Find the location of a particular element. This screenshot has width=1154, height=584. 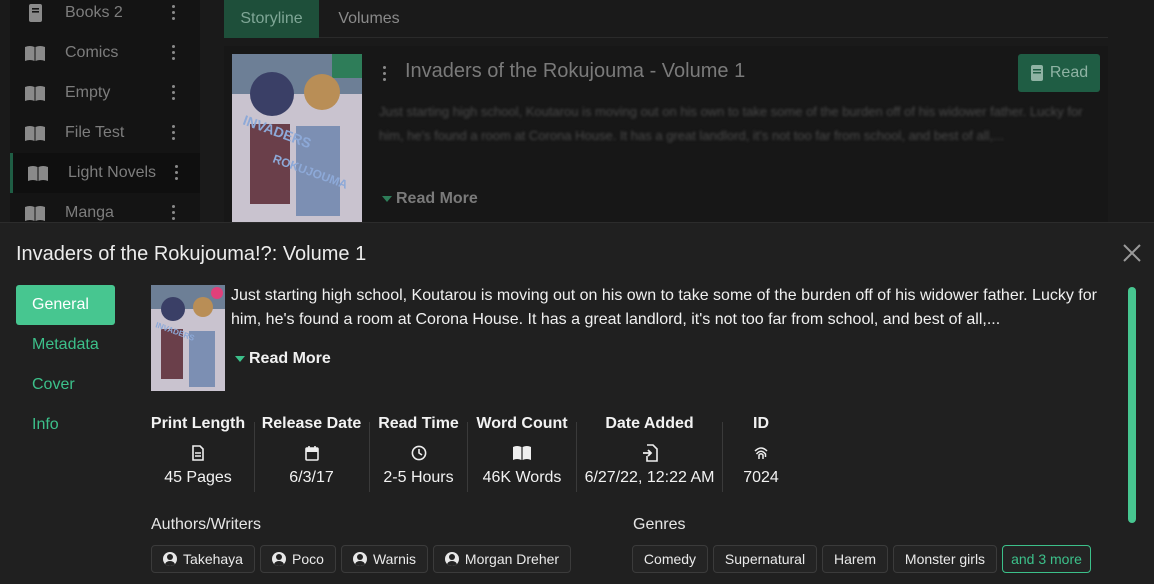

calendar-icon is located at coordinates (311, 452).